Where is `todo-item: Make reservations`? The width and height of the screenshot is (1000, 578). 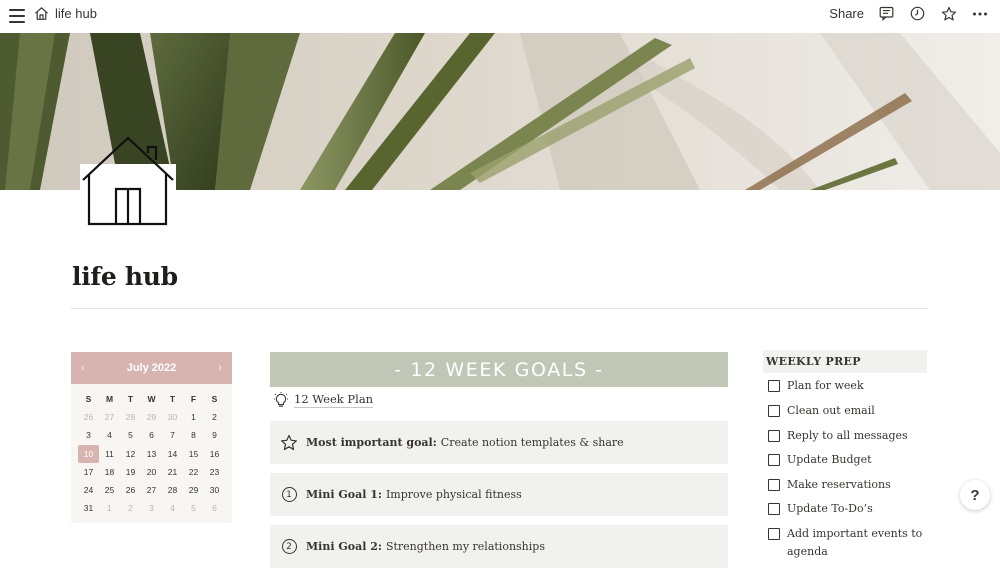 todo-item: Make reservations is located at coordinates (848, 485).